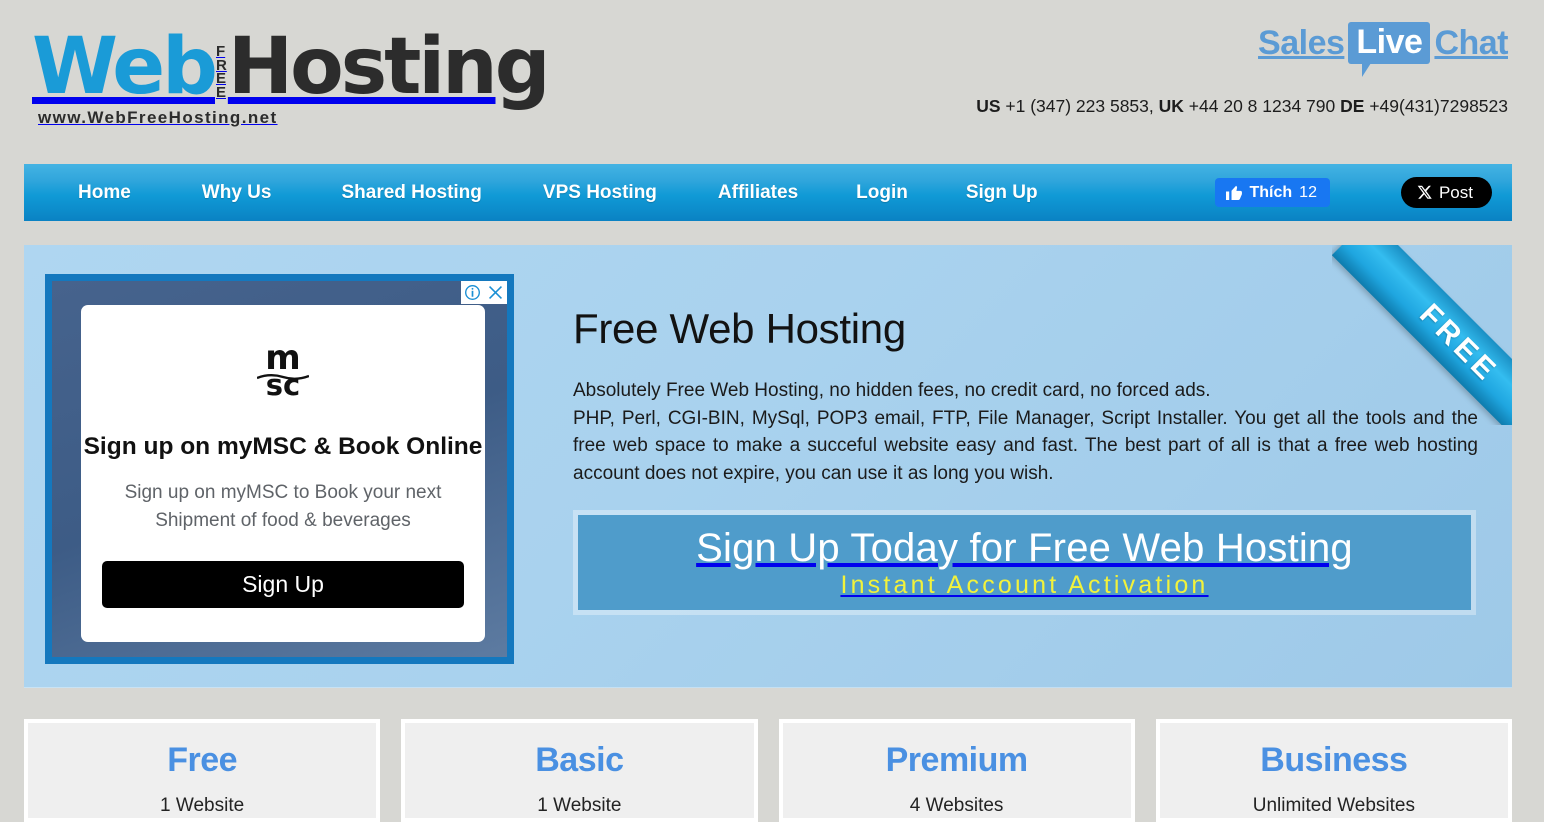  I want to click on plan-name: Business, so click(1334, 760).